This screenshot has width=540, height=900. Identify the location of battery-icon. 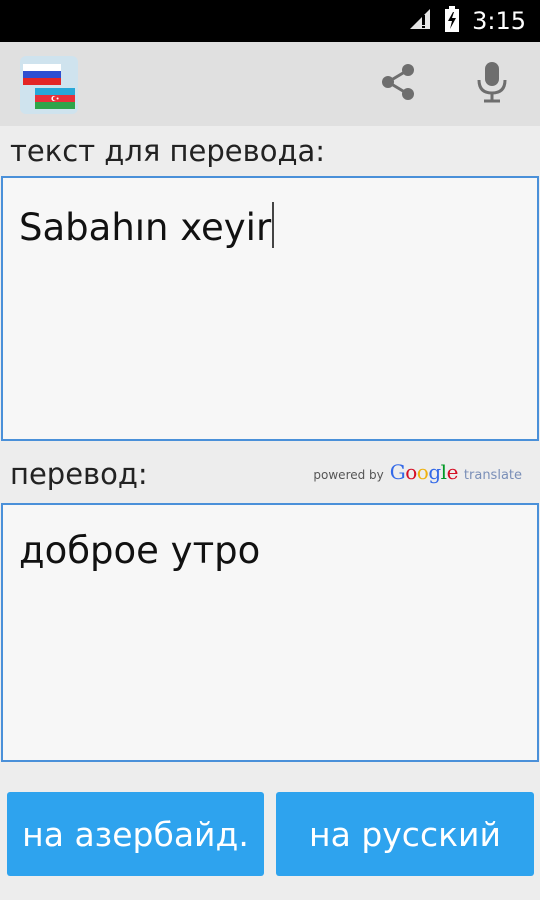
(452, 21).